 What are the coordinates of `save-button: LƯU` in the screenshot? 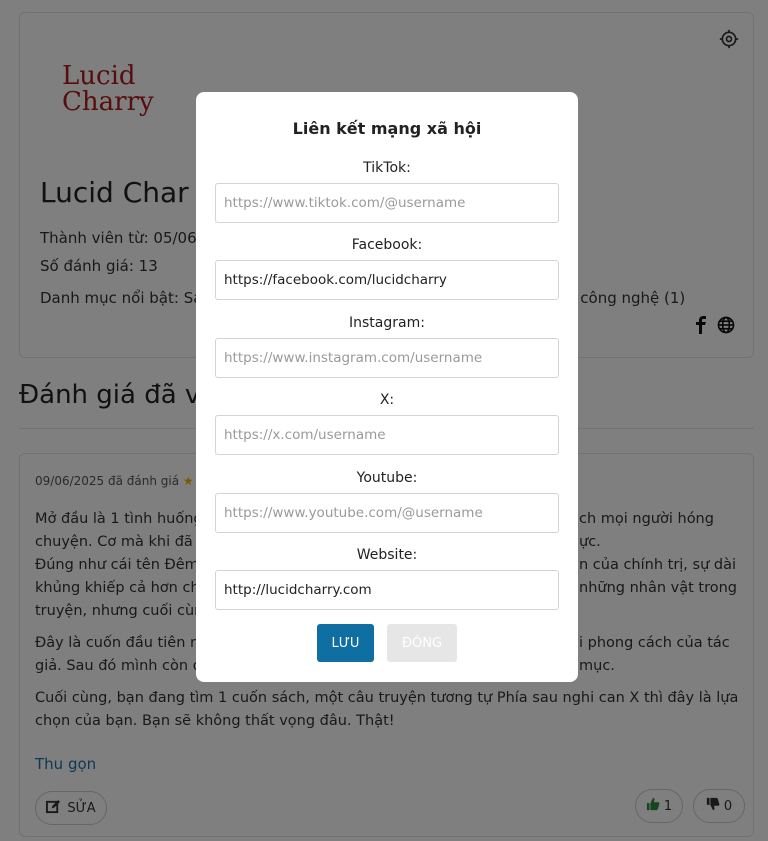 It's located at (345, 643).